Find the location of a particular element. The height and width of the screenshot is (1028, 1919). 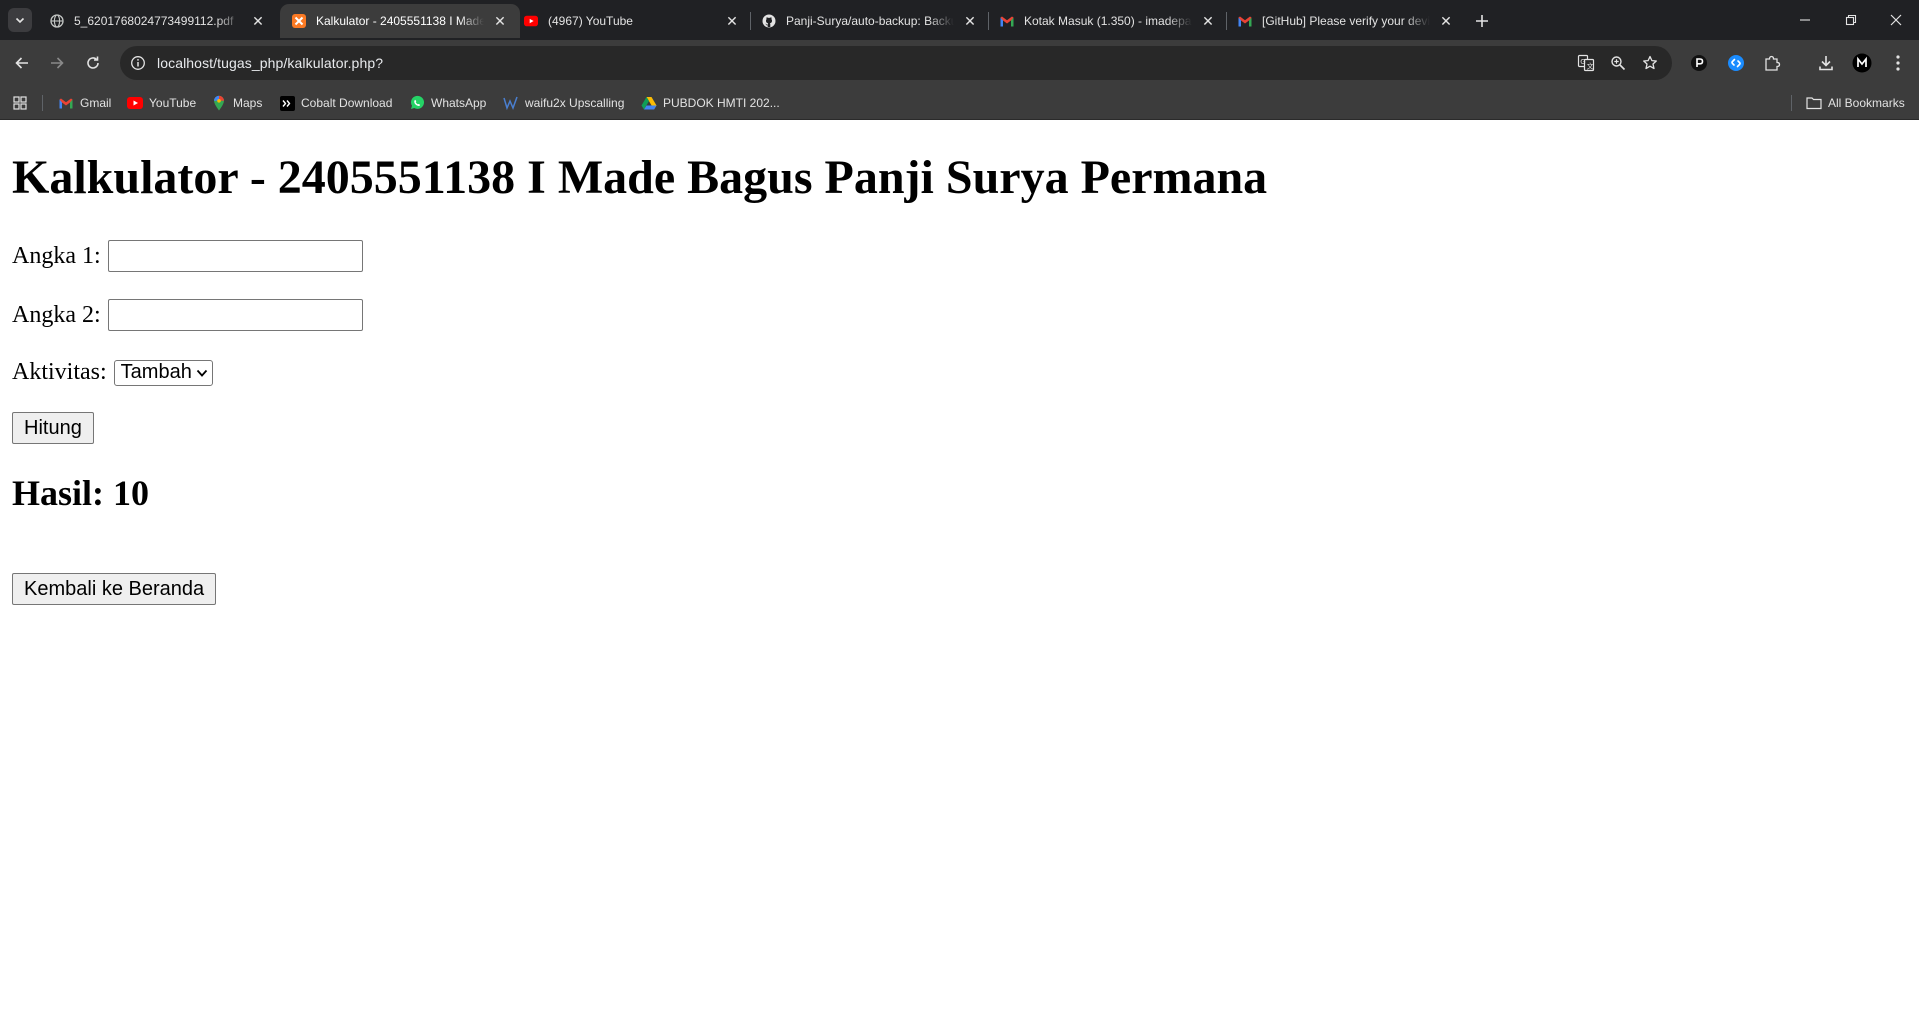

whatsapp-icon is located at coordinates (417, 103).